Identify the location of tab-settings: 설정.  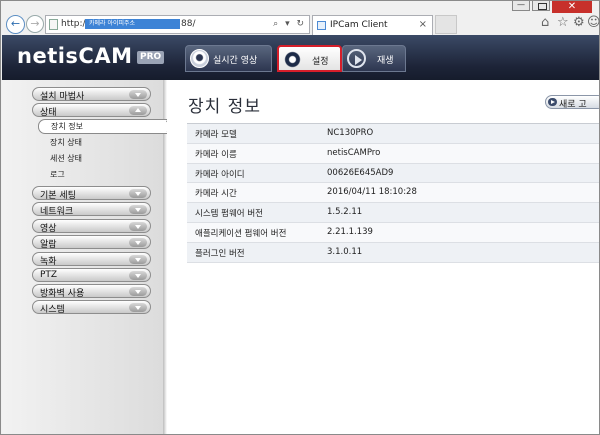
(309, 58).